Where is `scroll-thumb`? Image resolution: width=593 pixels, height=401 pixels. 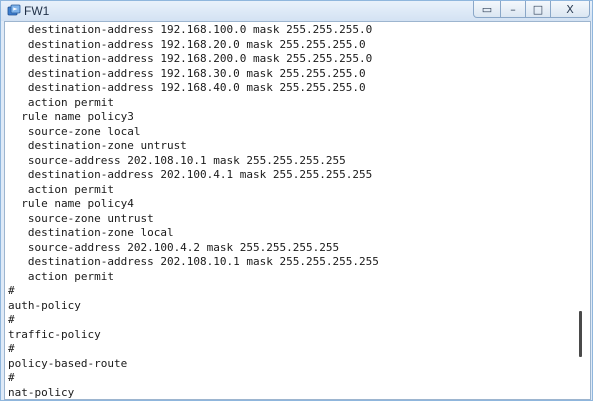 scroll-thumb is located at coordinates (580, 334).